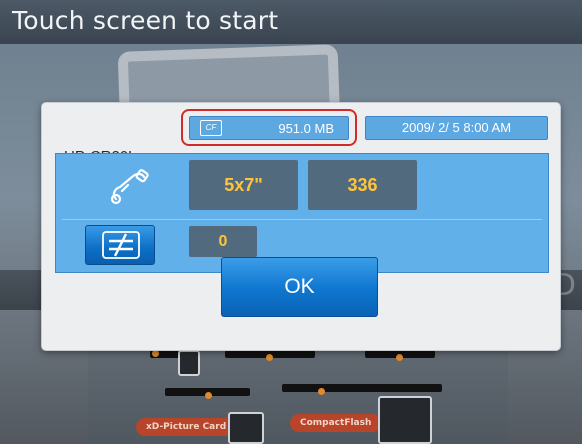 Image resolution: width=582 pixels, height=444 pixels. What do you see at coordinates (129, 187) in the screenshot?
I see `connection-cable-icon` at bounding box center [129, 187].